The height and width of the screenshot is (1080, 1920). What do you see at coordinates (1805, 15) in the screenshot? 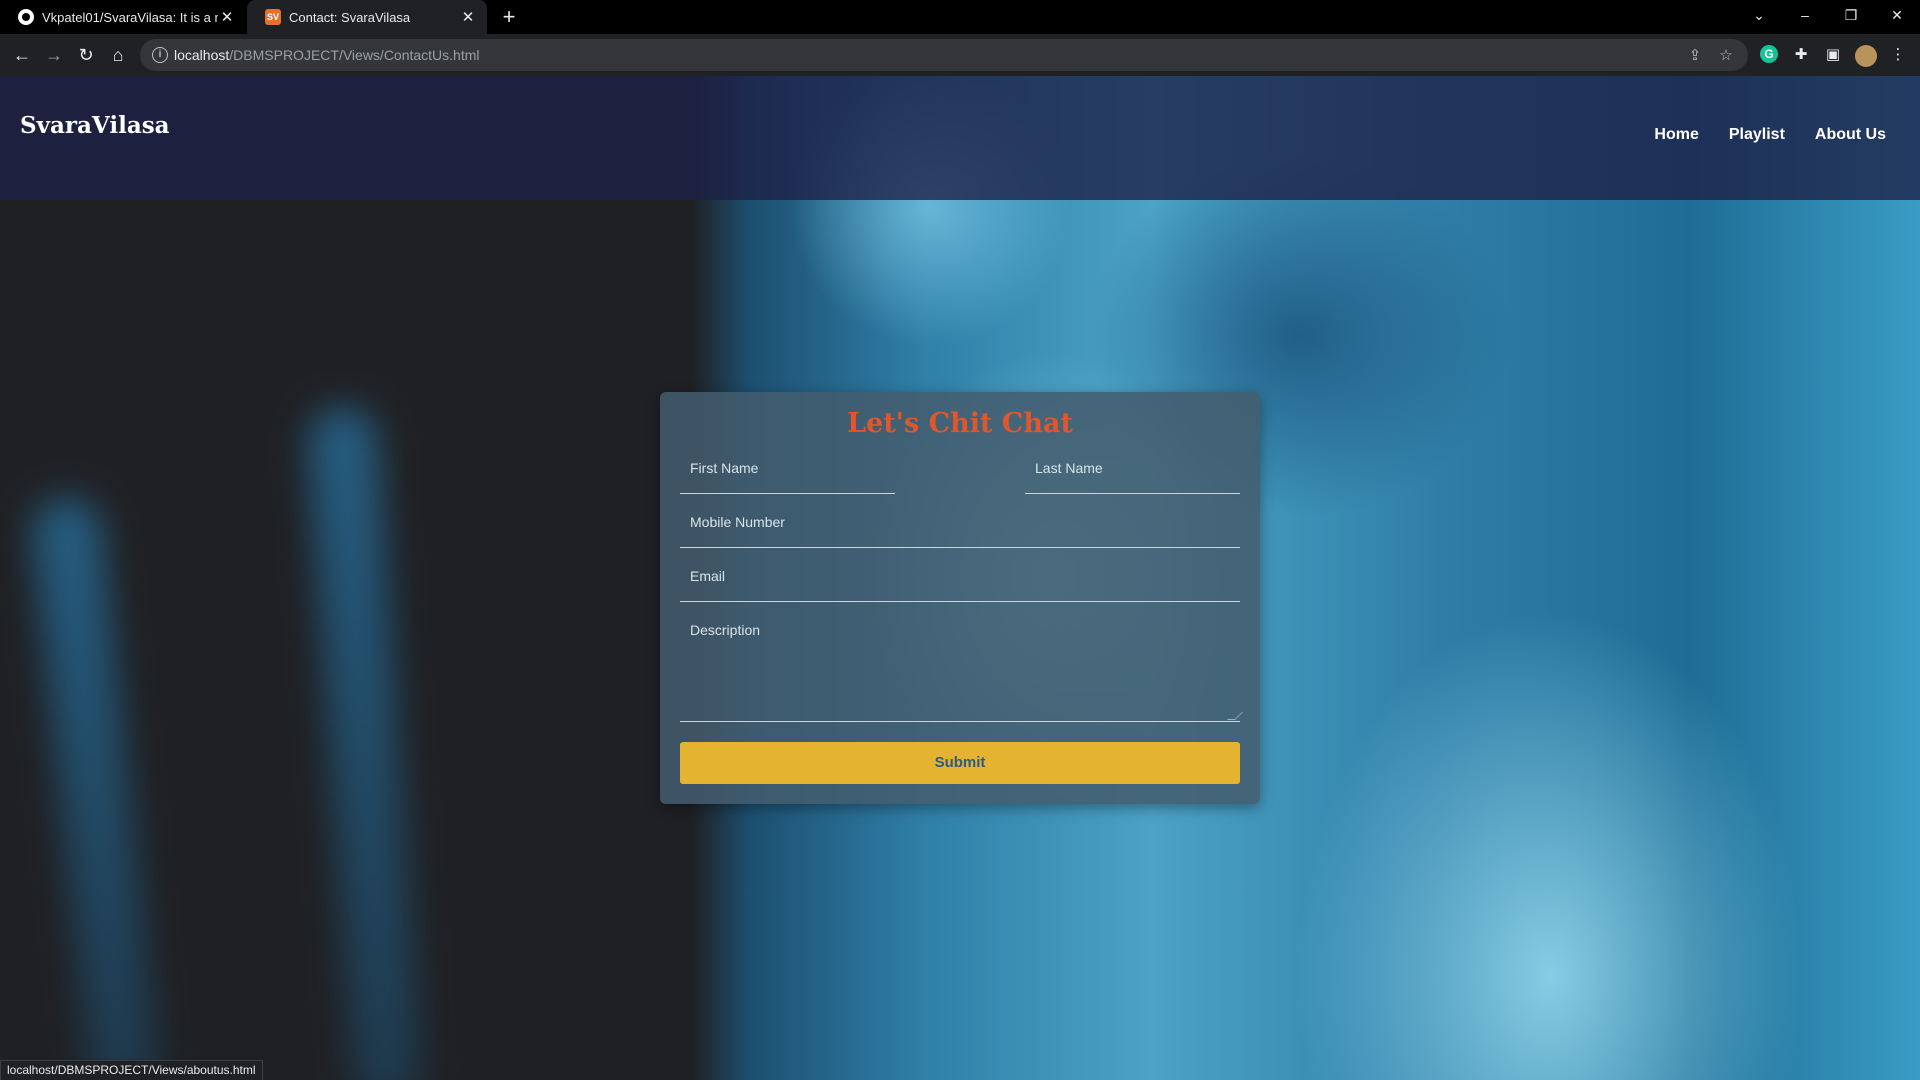
I see `minimize-button: –` at bounding box center [1805, 15].